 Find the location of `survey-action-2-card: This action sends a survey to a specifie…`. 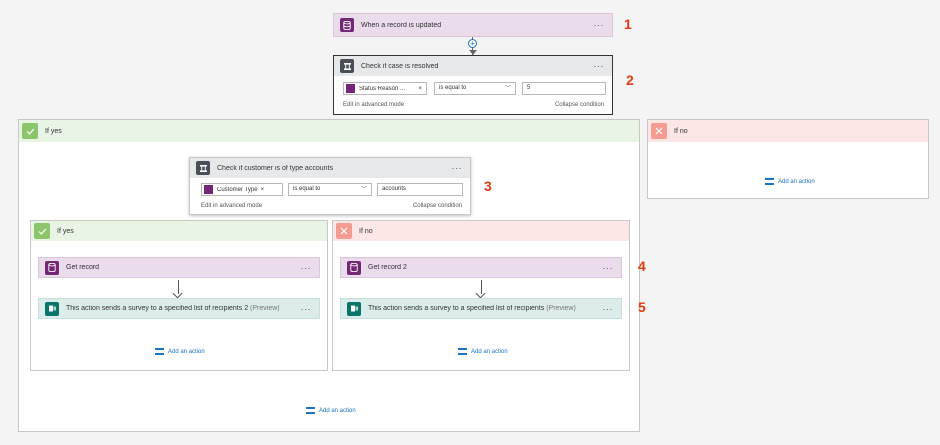

survey-action-2-card: This action sends a survey to a specifie… is located at coordinates (481, 308).